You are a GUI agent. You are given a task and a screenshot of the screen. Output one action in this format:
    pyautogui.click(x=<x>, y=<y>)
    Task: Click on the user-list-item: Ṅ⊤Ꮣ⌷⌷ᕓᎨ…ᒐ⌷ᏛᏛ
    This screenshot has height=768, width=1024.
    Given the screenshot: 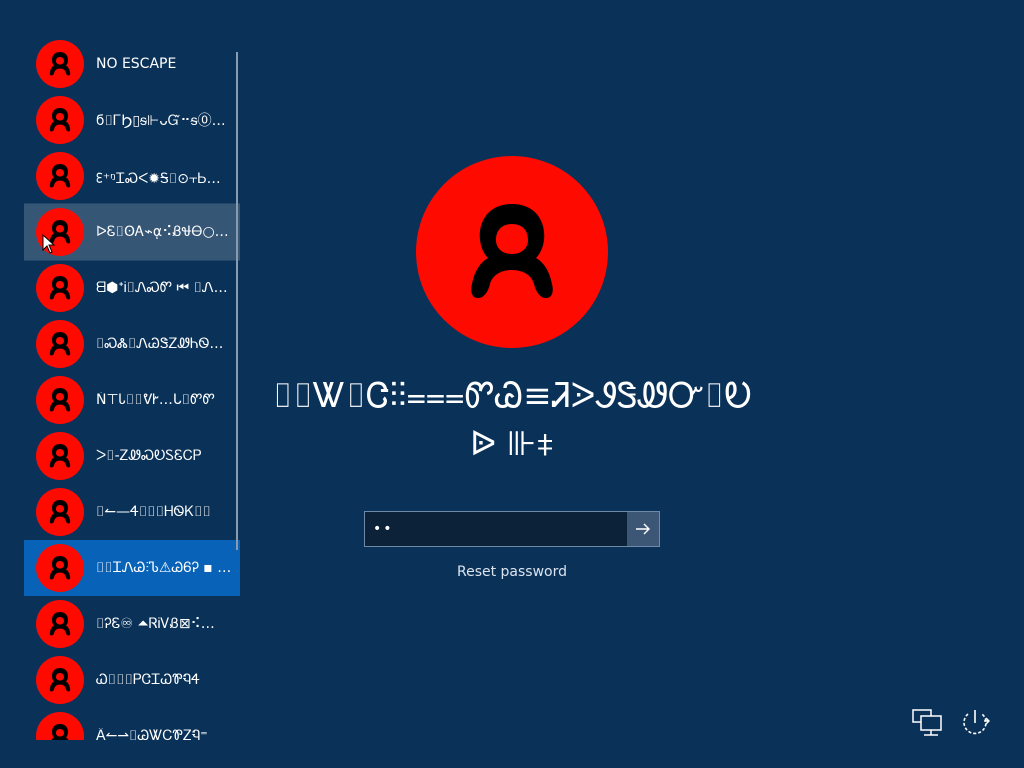 What is the action you would take?
    pyautogui.click(x=132, y=400)
    